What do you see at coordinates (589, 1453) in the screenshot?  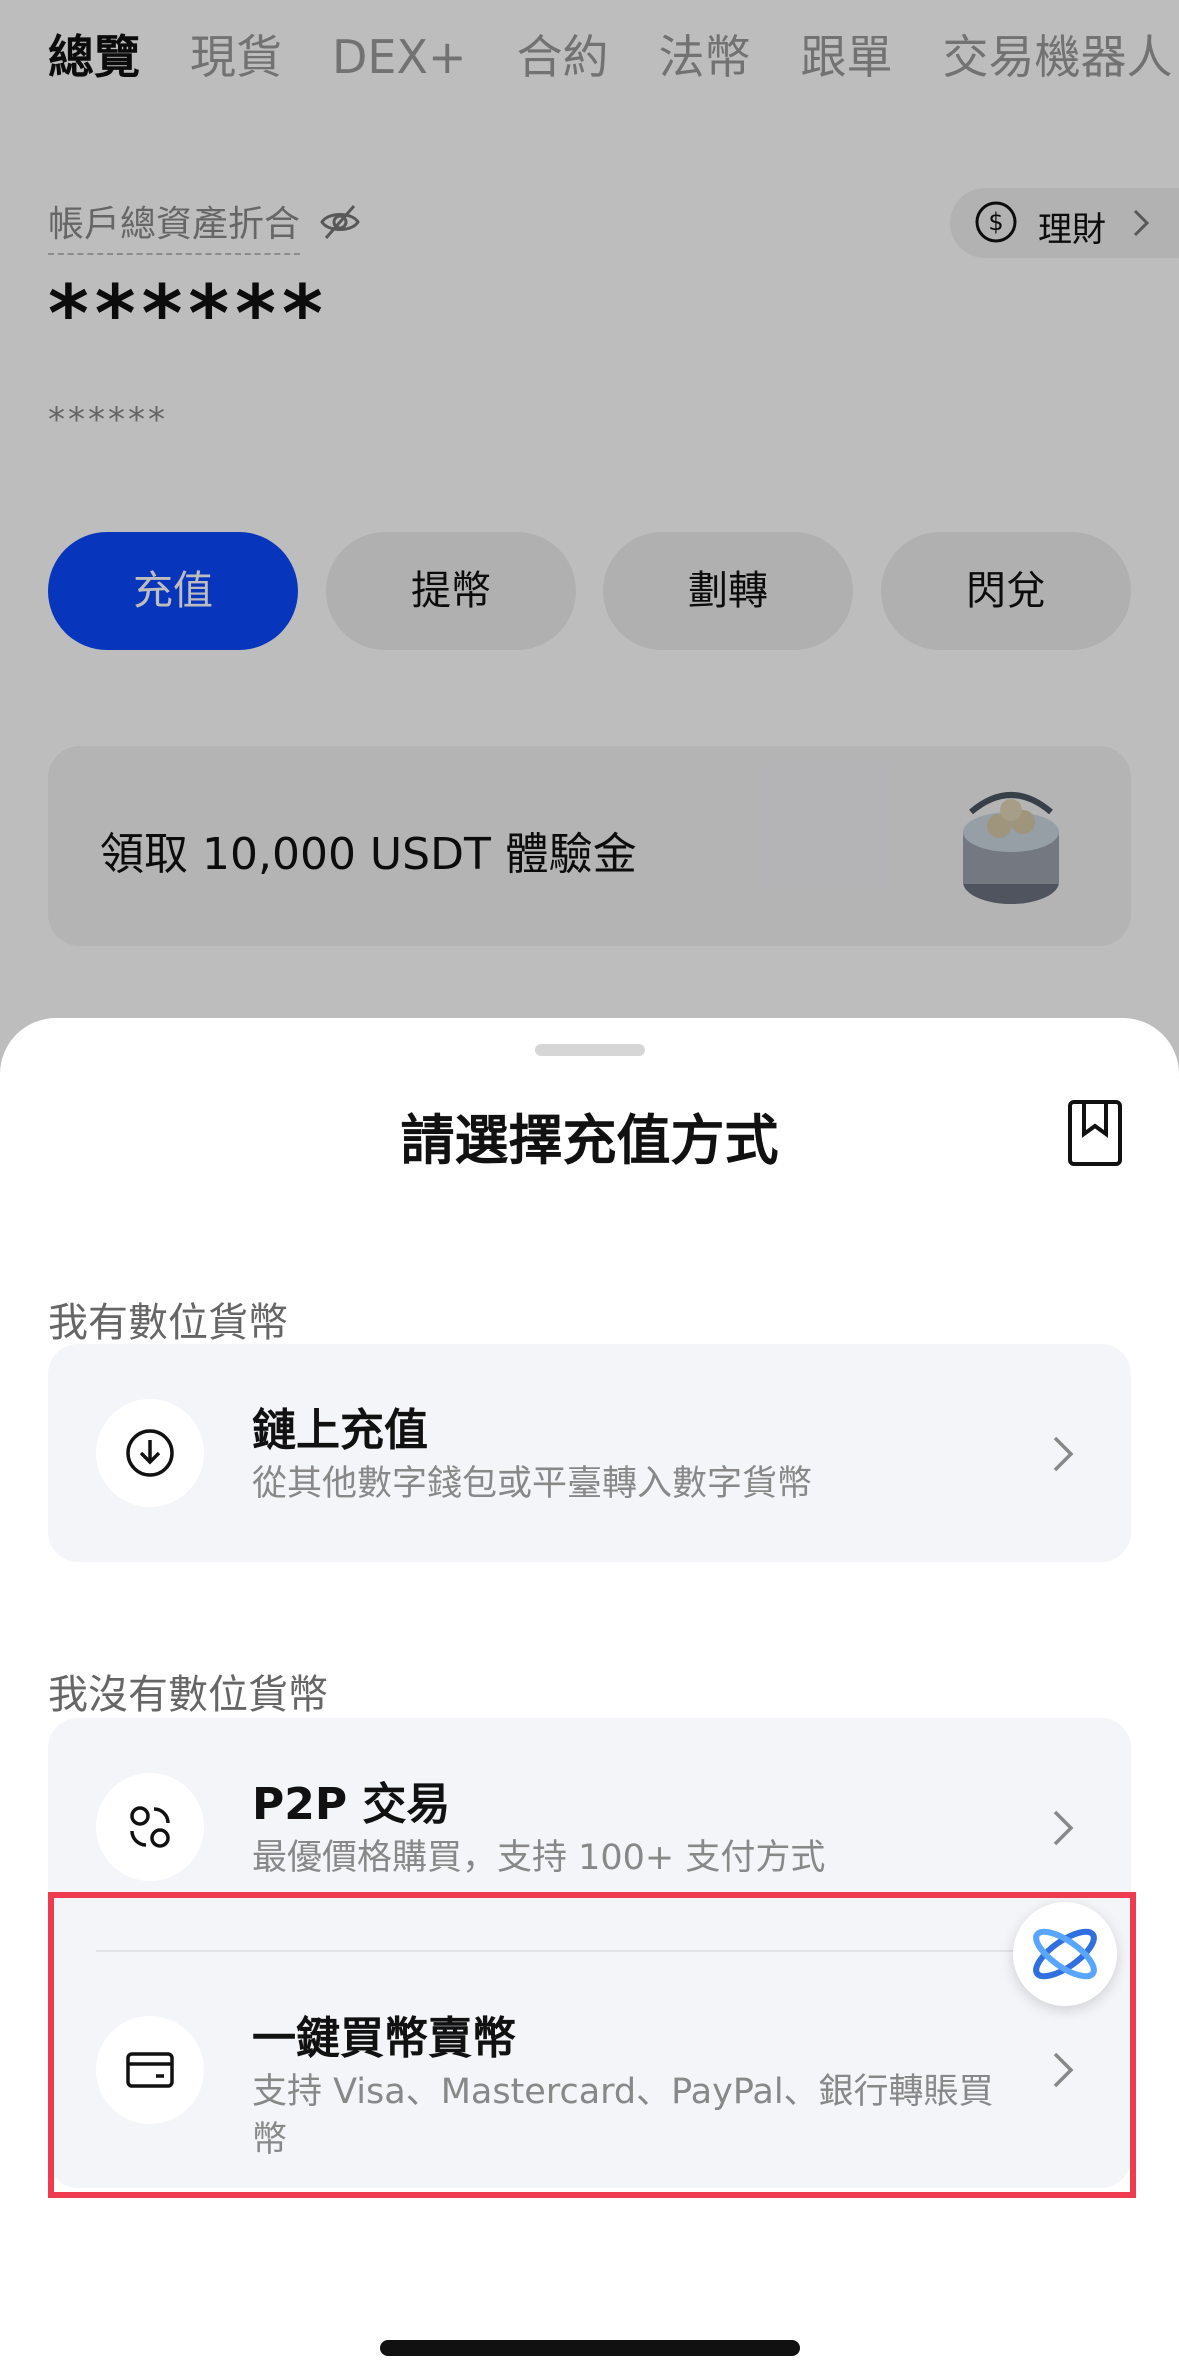 I see `onchain-deposit-card: 鏈上充值 從其他數字錢包或平臺轉入數字貨幣` at bounding box center [589, 1453].